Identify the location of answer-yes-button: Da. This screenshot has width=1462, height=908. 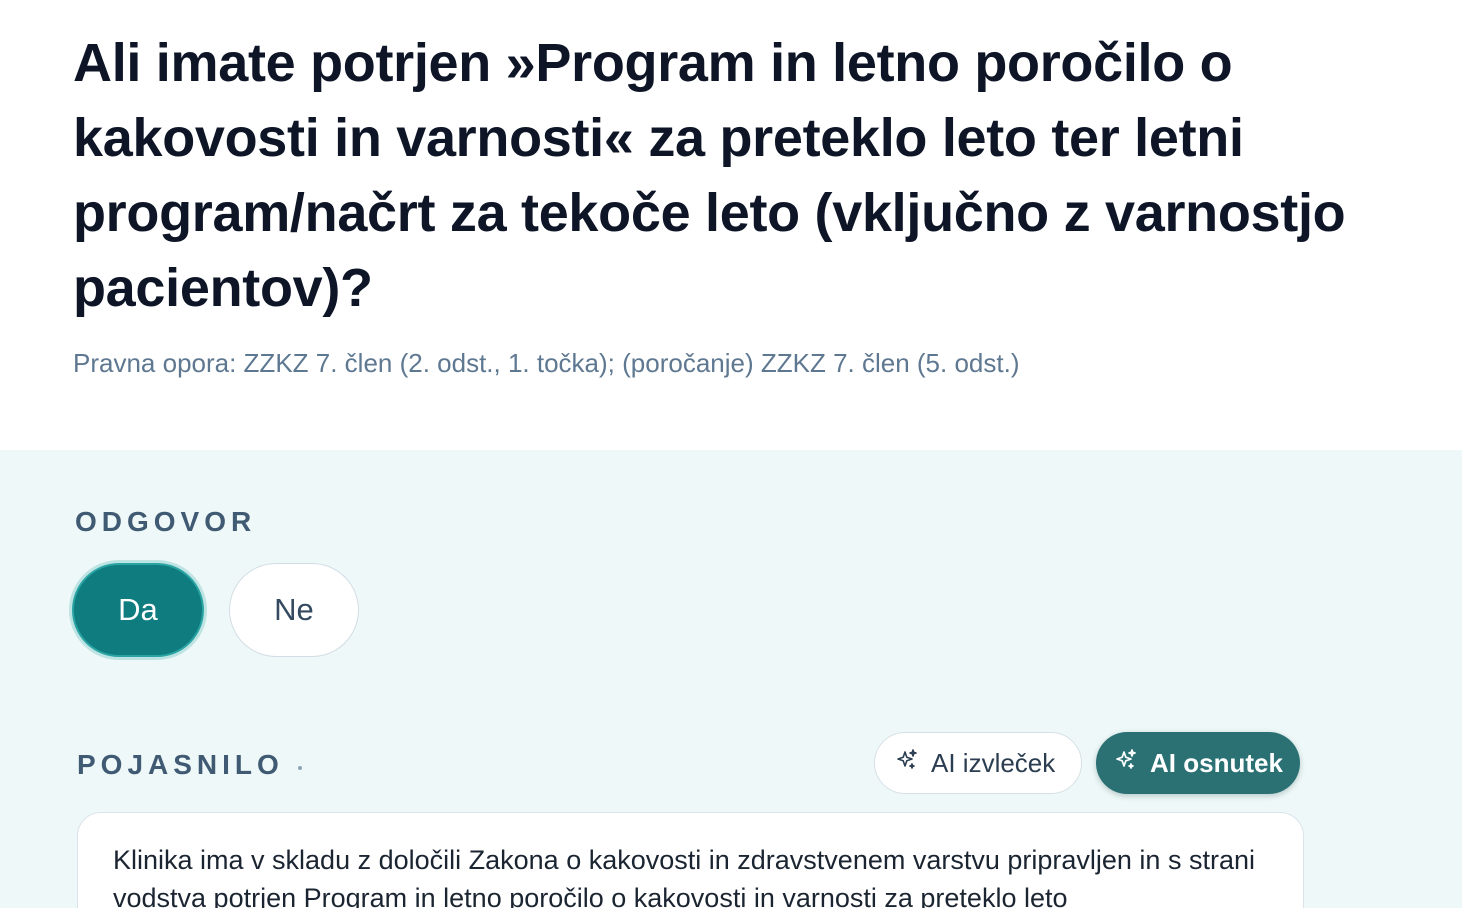
(138, 610).